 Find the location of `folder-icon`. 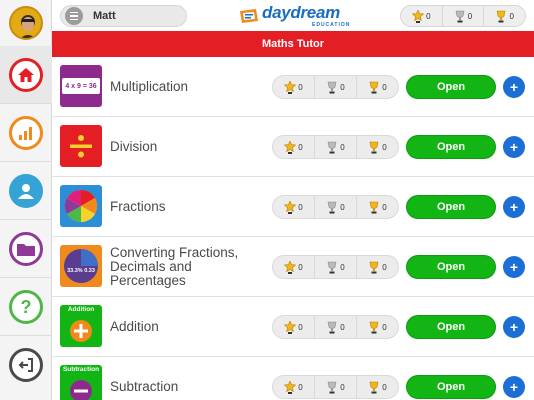

folder-icon is located at coordinates (26, 248).